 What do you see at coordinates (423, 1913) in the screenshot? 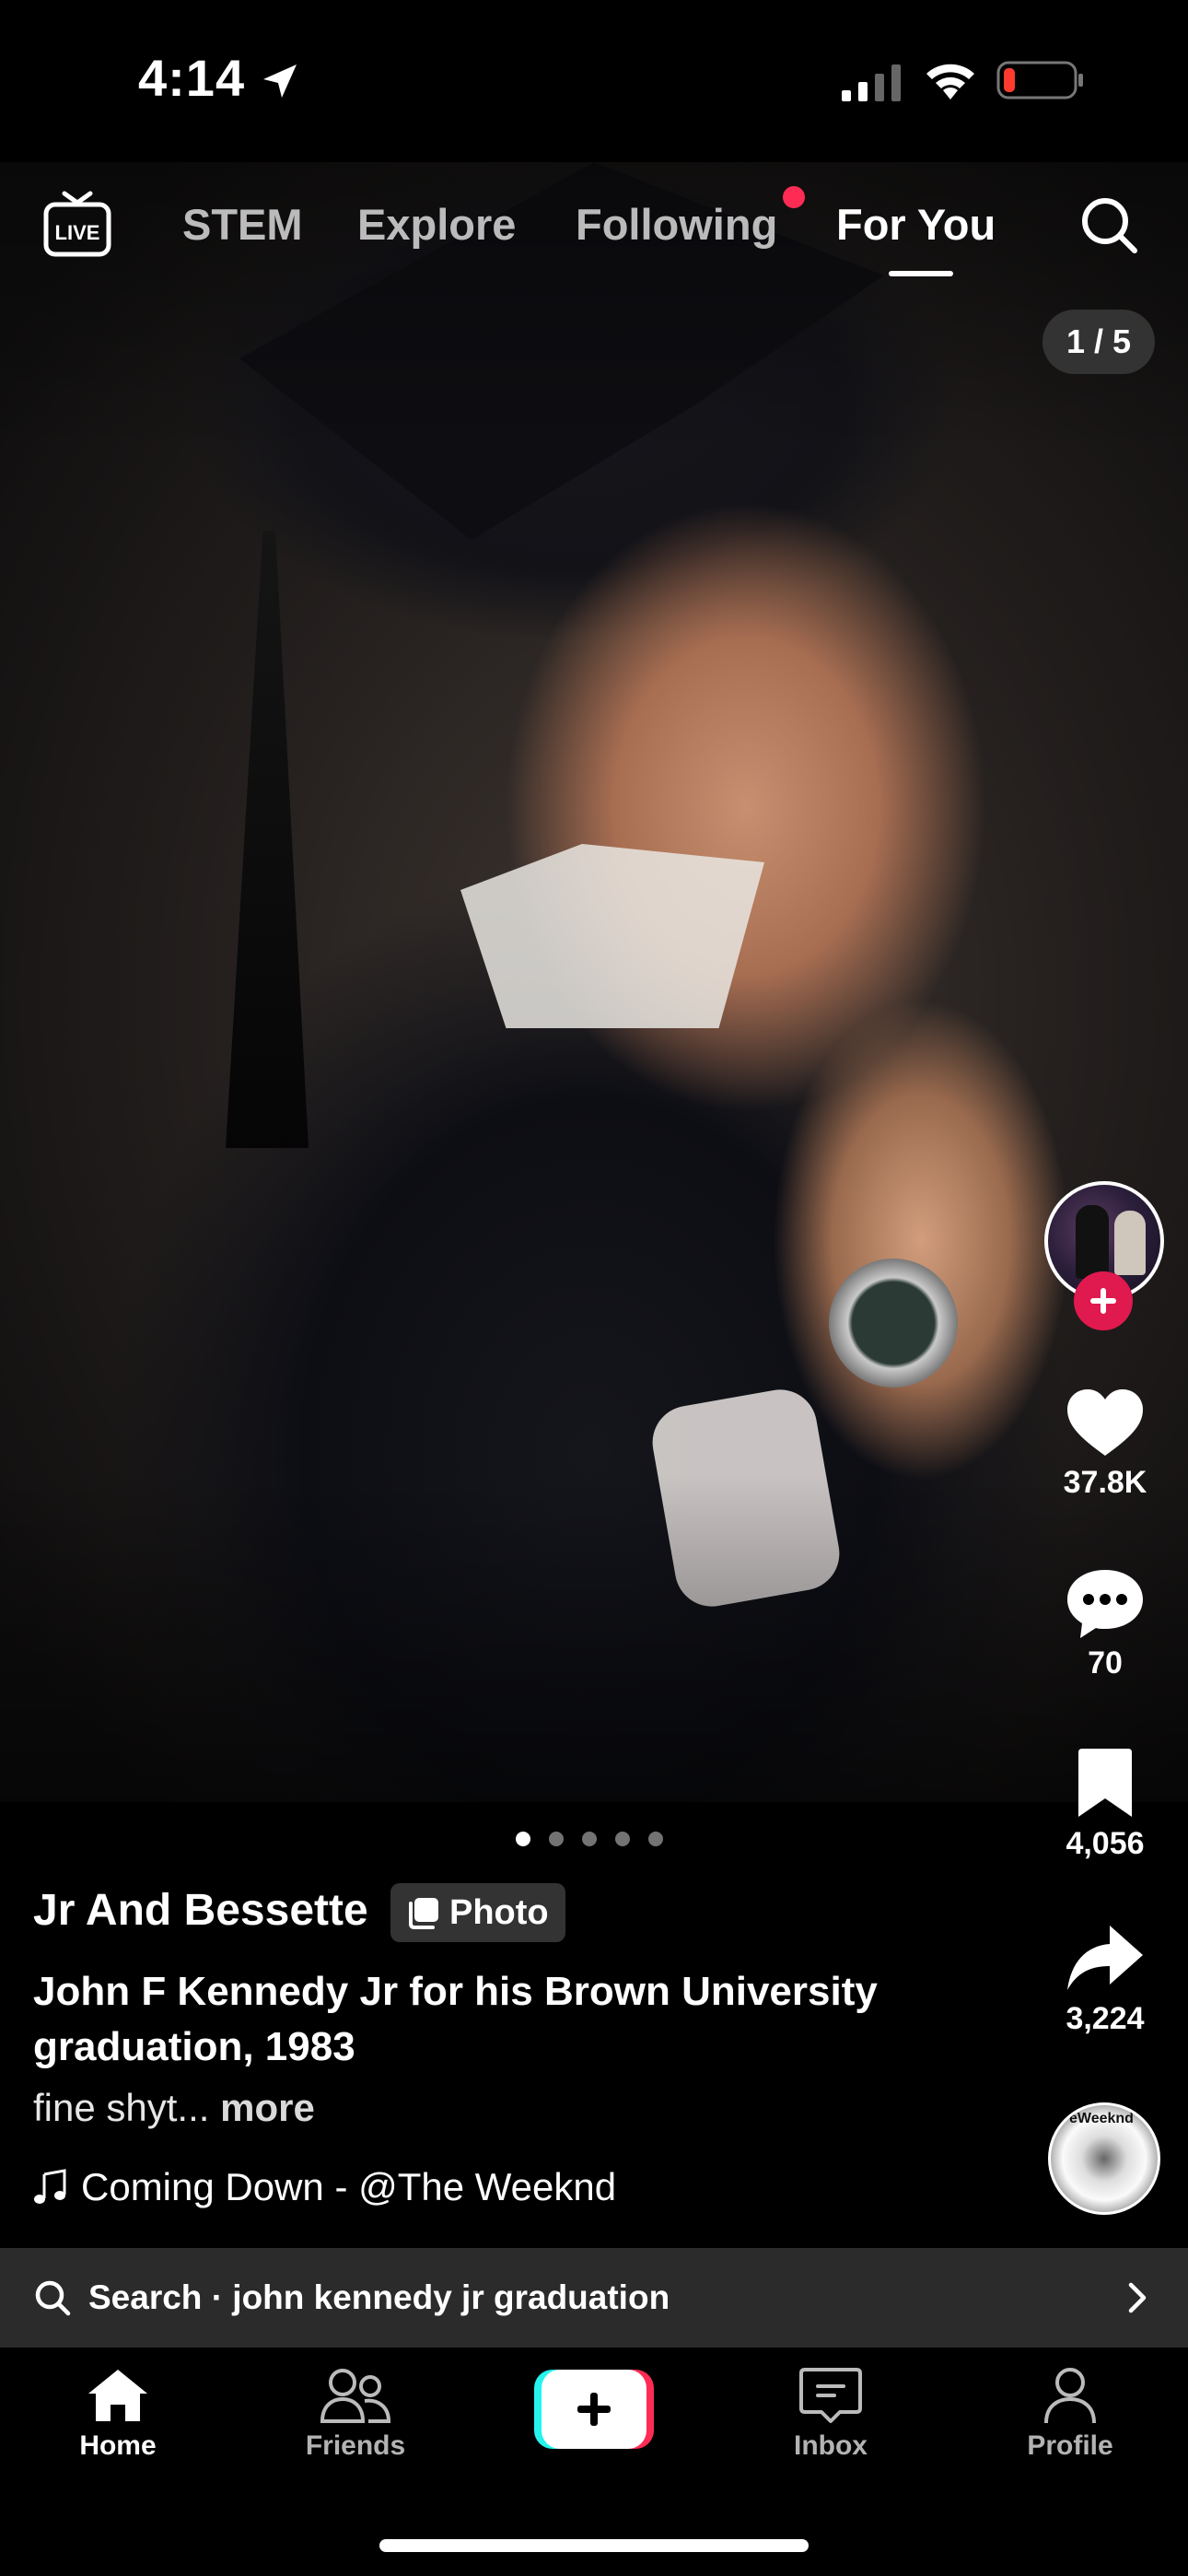
I see `photo-stack-icon` at bounding box center [423, 1913].